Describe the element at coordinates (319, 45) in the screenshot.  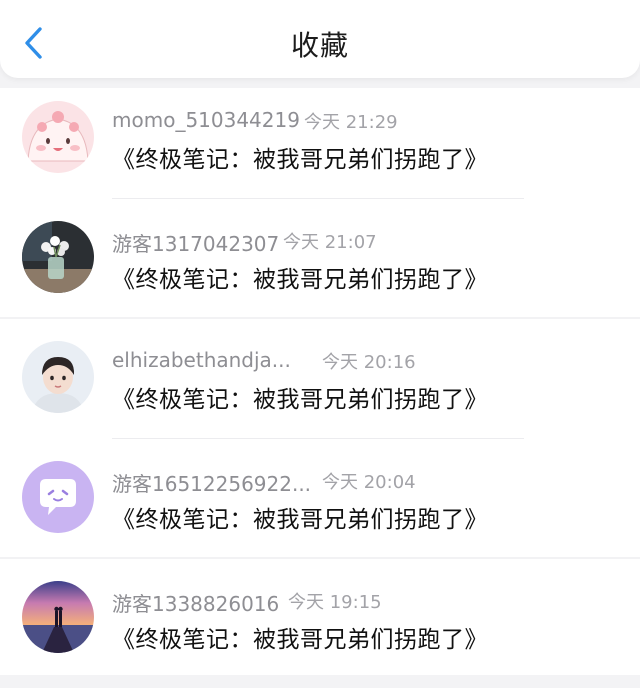
I see `page-title: 收藏` at that location.